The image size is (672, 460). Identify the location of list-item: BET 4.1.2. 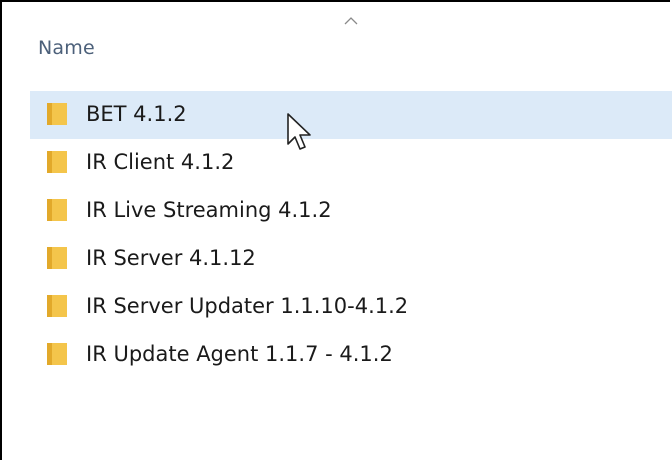
(351, 115).